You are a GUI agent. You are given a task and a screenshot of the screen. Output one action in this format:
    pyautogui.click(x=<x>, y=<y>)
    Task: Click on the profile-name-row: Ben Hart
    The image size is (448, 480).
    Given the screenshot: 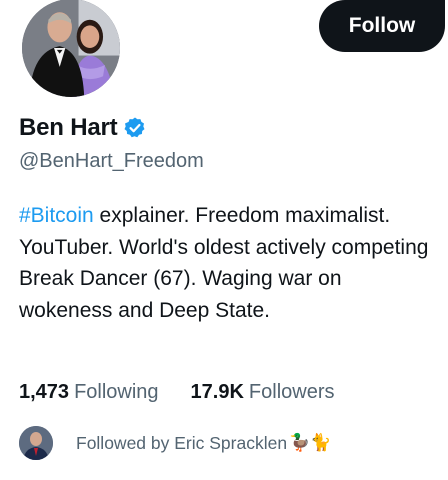 What is the action you would take?
    pyautogui.click(x=83, y=128)
    